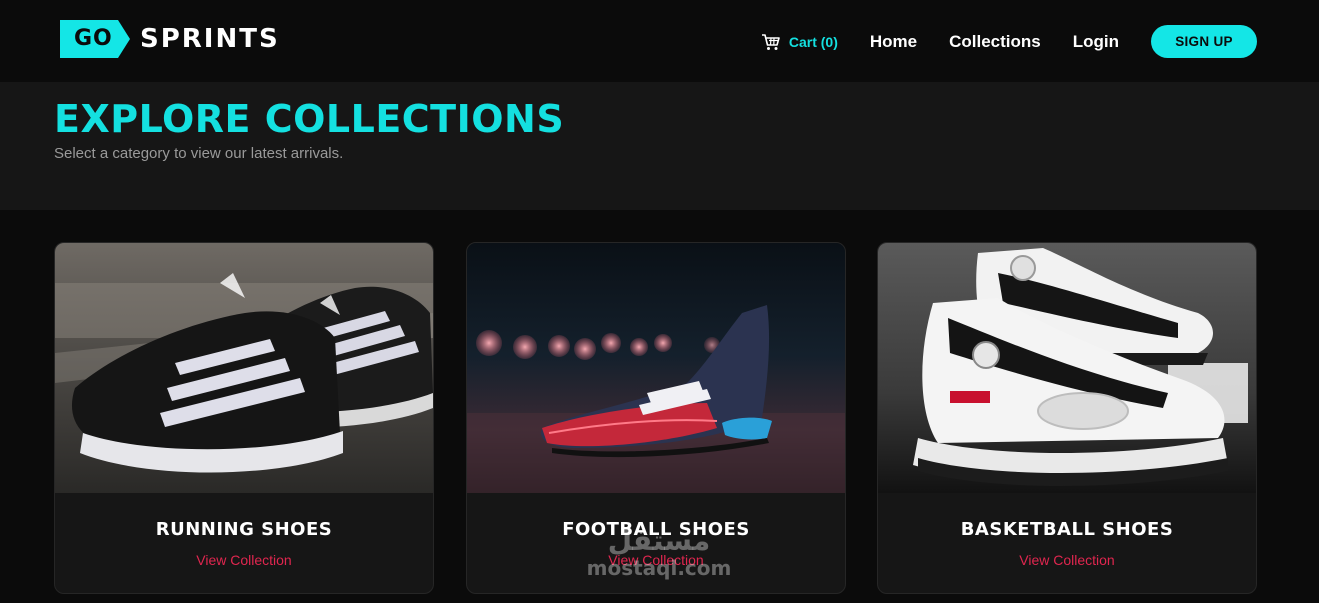 This screenshot has height=603, width=1319. I want to click on view-collection-link-football: View Collection, so click(656, 560).